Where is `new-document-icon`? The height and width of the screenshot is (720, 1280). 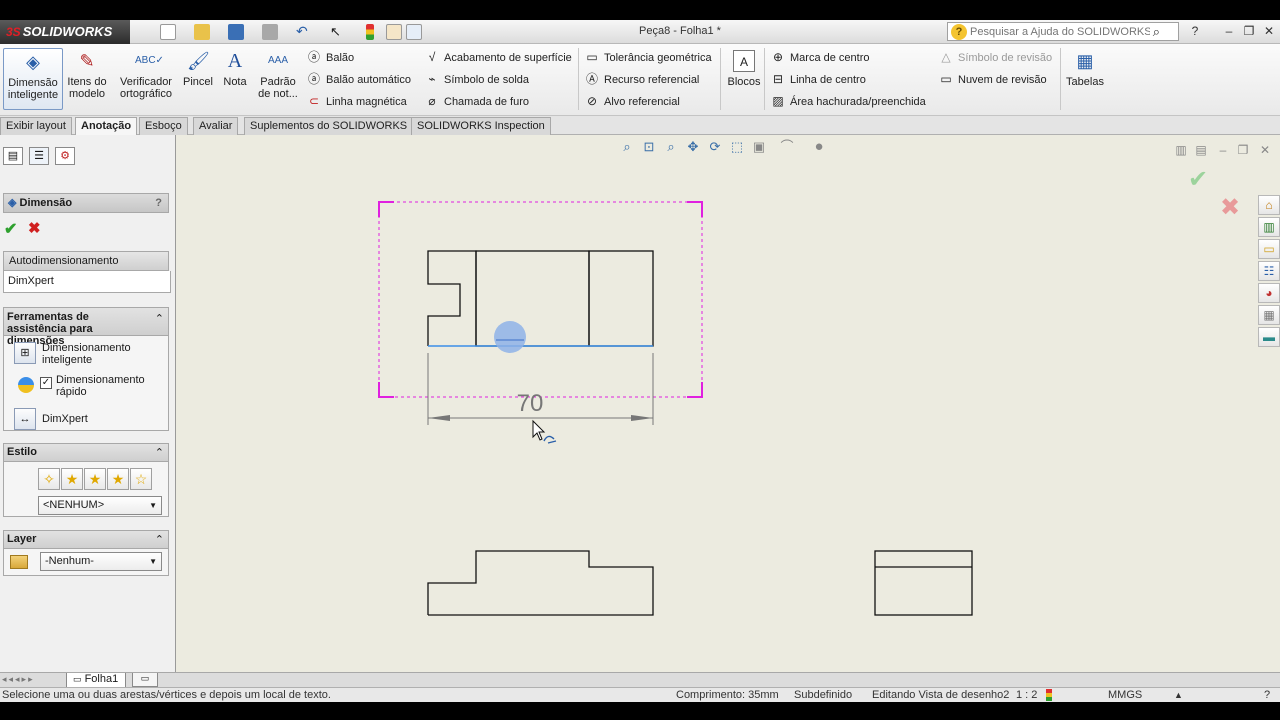 new-document-icon is located at coordinates (168, 32).